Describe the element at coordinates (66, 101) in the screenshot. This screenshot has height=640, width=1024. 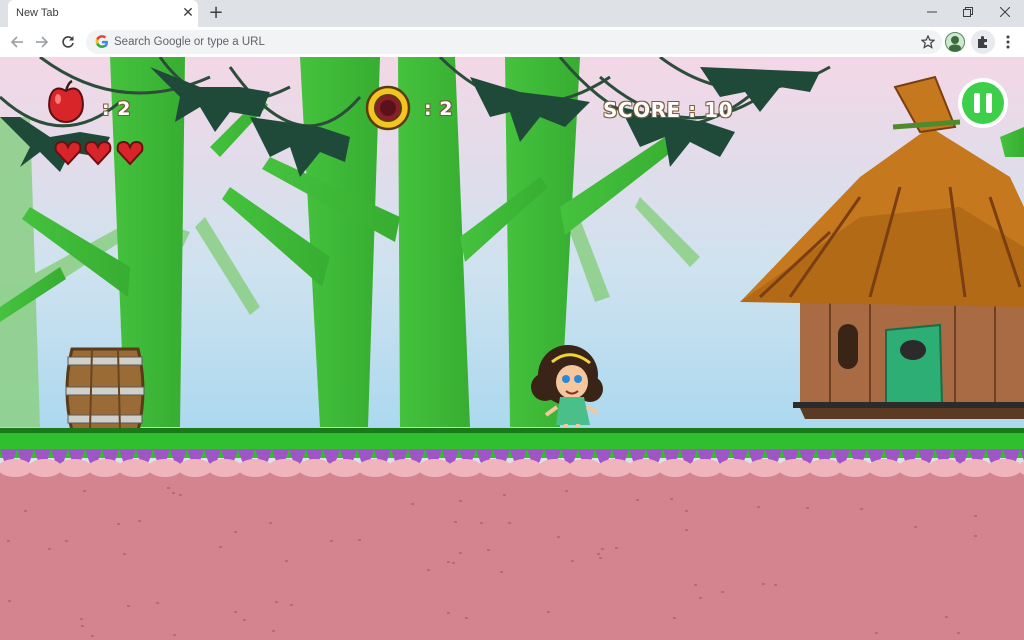
I see `apple-icon` at that location.